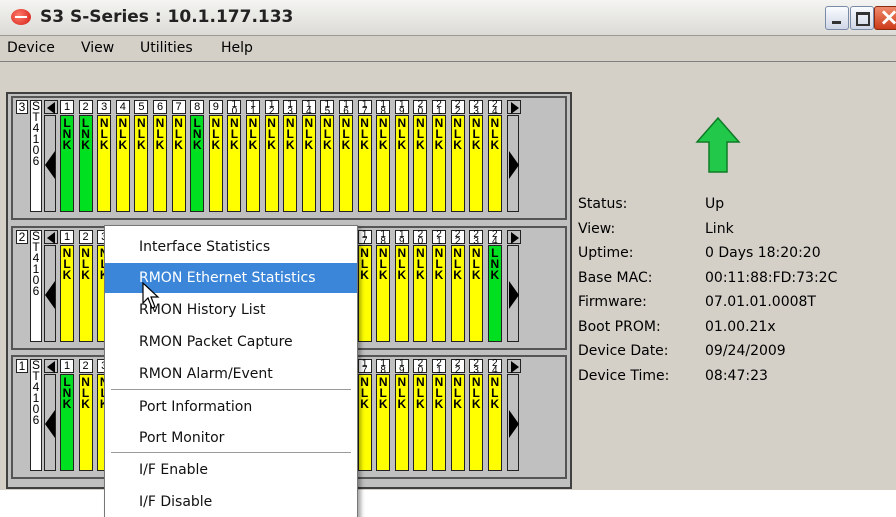 The width and height of the screenshot is (896, 517). Describe the element at coordinates (862, 18) in the screenshot. I see `maximize-button` at that location.